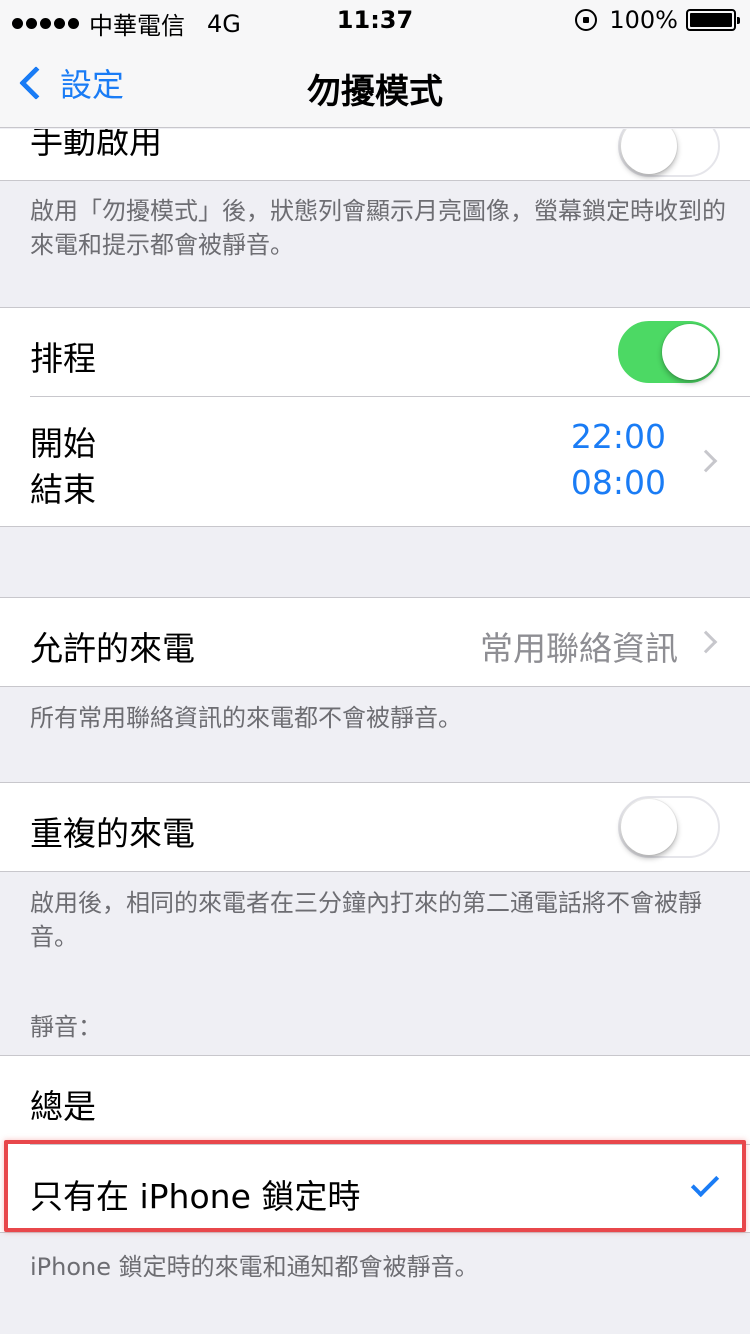 The height and width of the screenshot is (1334, 750). I want to click on silence-option-label: 總是, so click(63, 1106).